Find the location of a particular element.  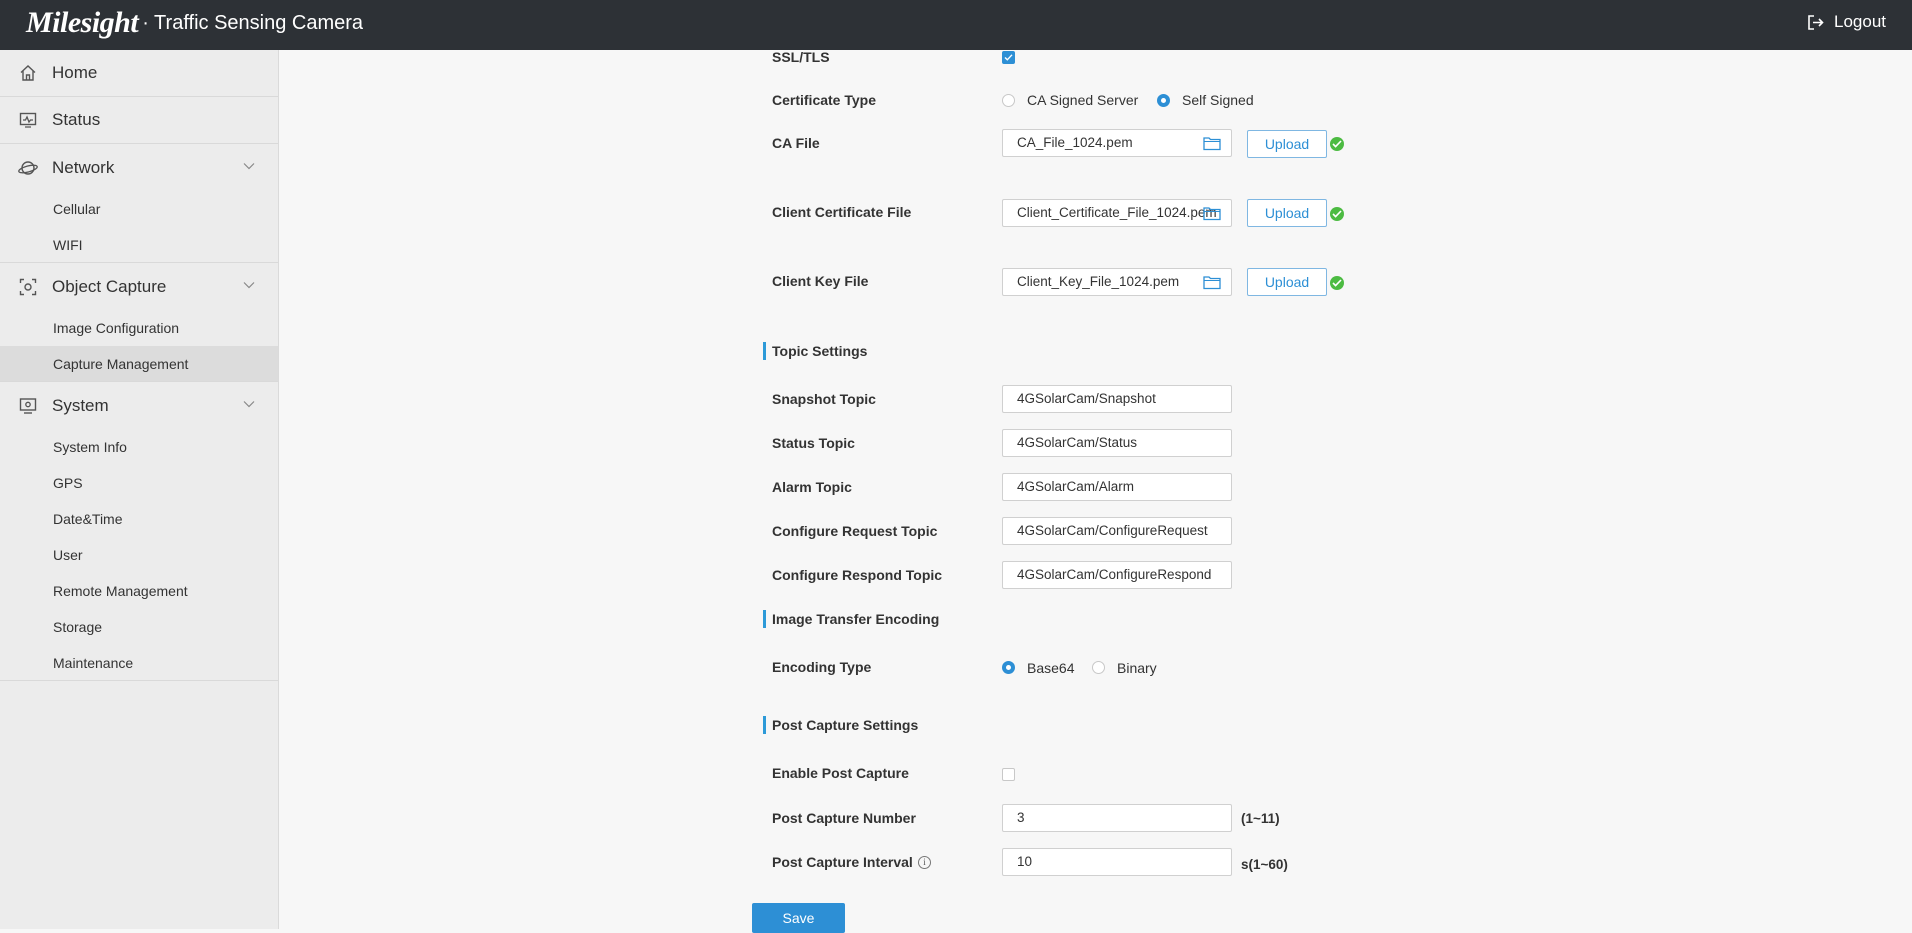

sidebar-item-label: Maintenance is located at coordinates (93, 662).